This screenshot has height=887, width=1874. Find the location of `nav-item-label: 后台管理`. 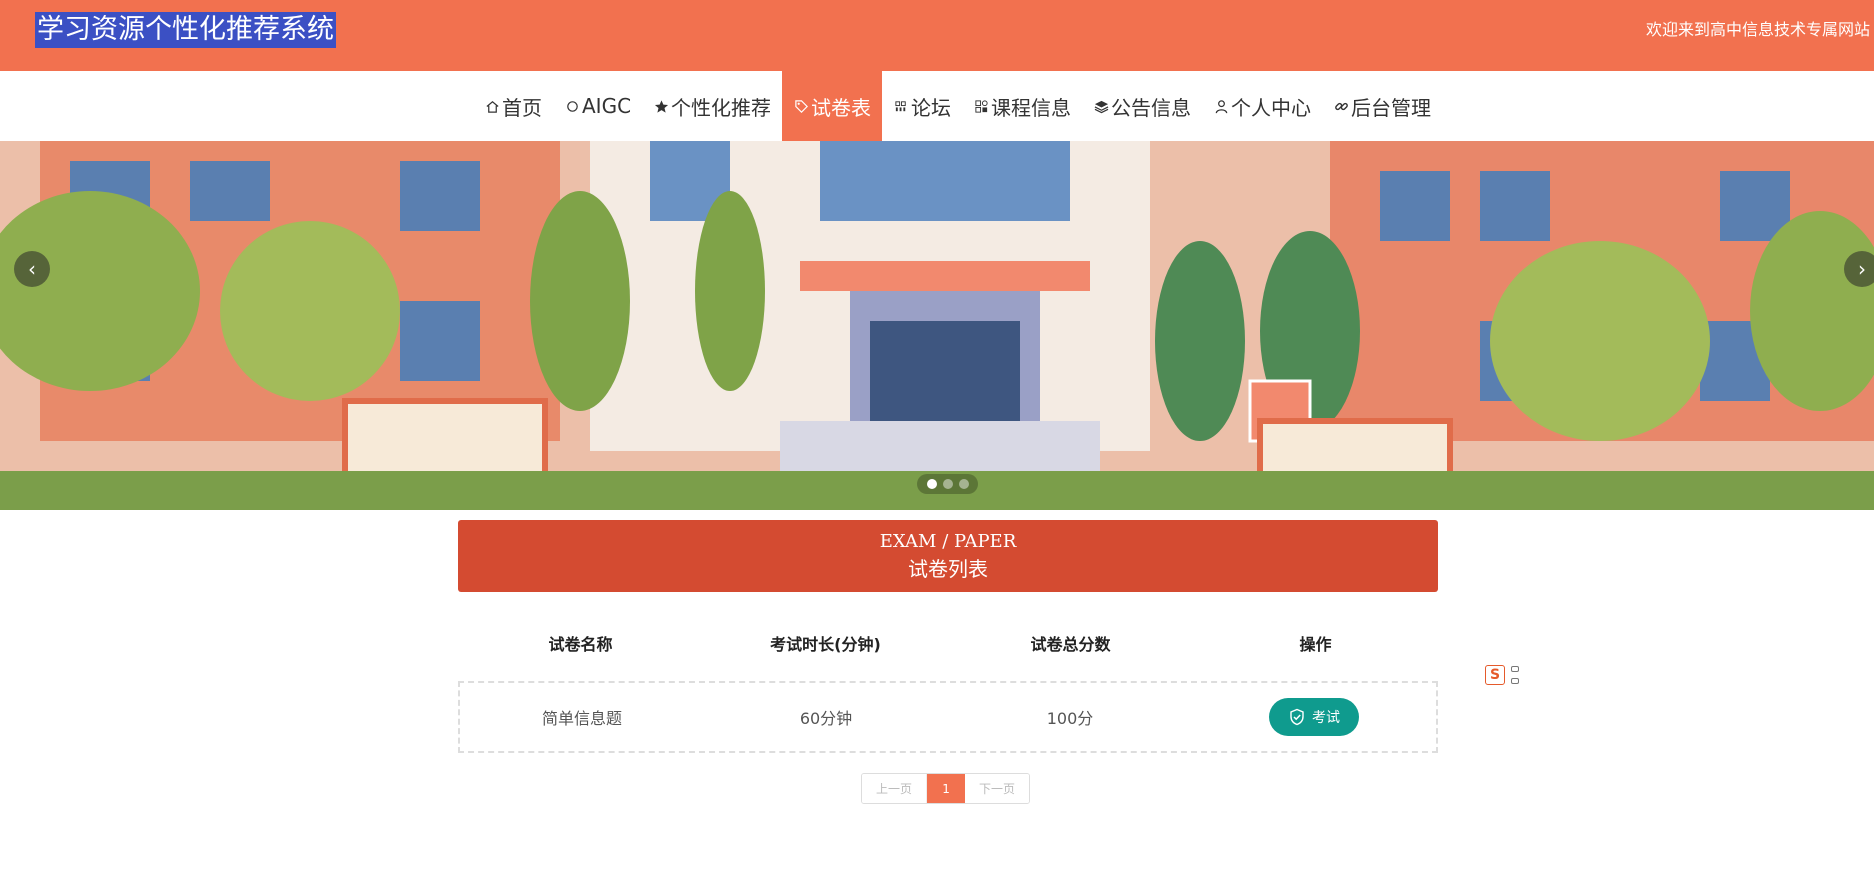

nav-item-label: 后台管理 is located at coordinates (1391, 107).